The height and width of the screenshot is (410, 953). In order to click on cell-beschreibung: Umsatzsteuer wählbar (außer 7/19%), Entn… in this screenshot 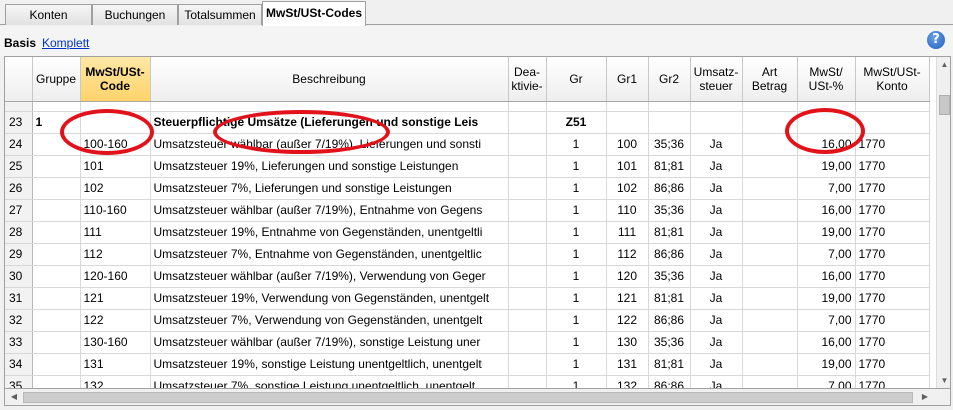, I will do `click(329, 210)`.